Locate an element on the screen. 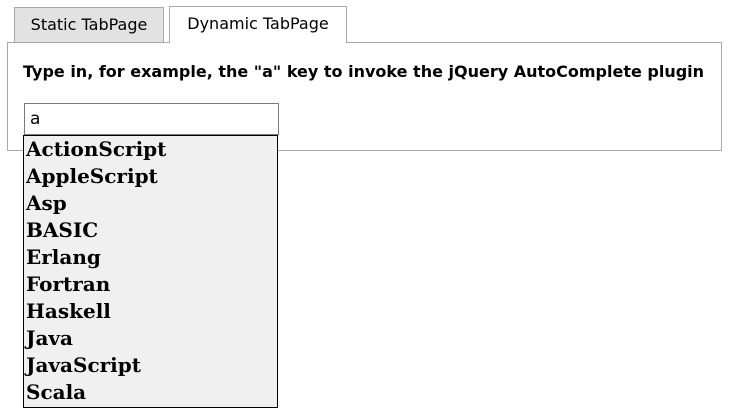  tab-static-tabpage: Static TabPage is located at coordinates (89, 24).